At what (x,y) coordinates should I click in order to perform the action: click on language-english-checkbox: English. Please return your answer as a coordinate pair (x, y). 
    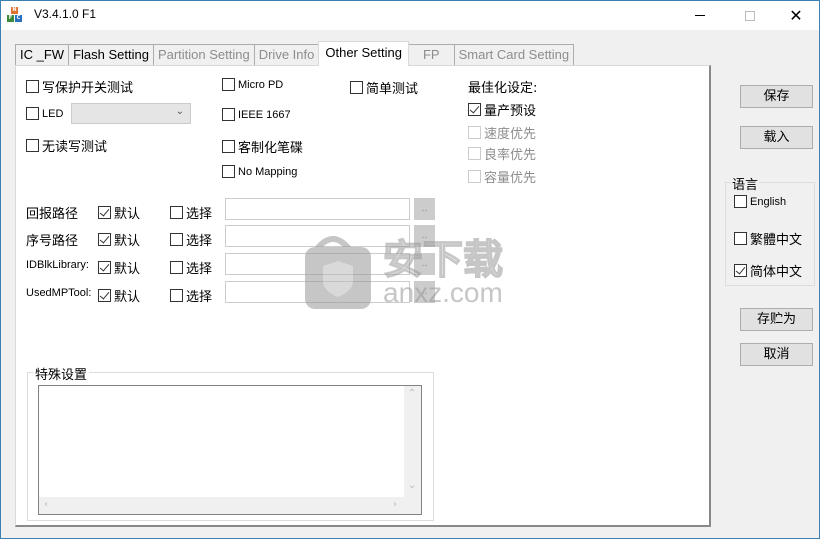
    Looking at the image, I should click on (760, 201).